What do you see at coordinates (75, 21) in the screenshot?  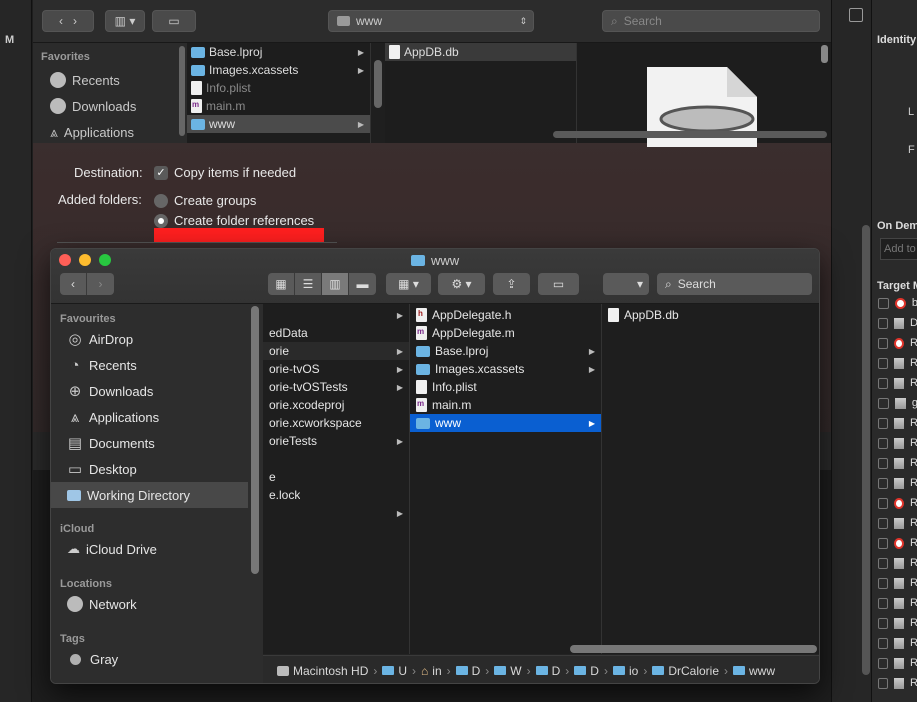 I see `forward-icon: ›` at bounding box center [75, 21].